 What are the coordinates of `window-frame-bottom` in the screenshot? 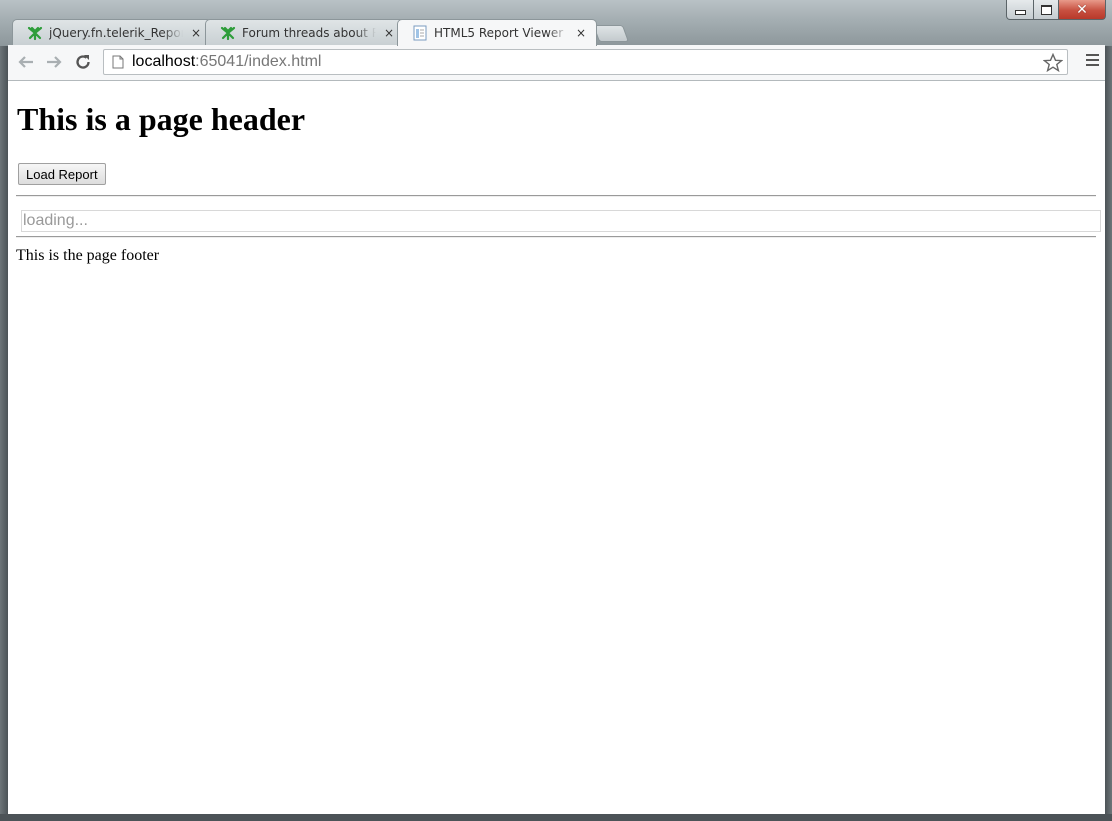 It's located at (556, 817).